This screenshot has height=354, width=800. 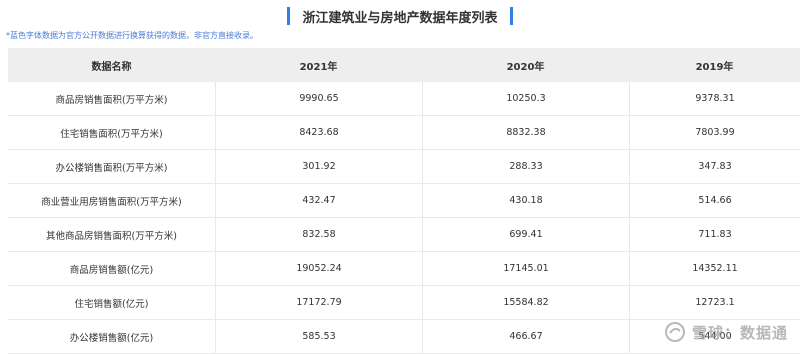 I want to click on table-cell: 832.58, so click(x=318, y=234).